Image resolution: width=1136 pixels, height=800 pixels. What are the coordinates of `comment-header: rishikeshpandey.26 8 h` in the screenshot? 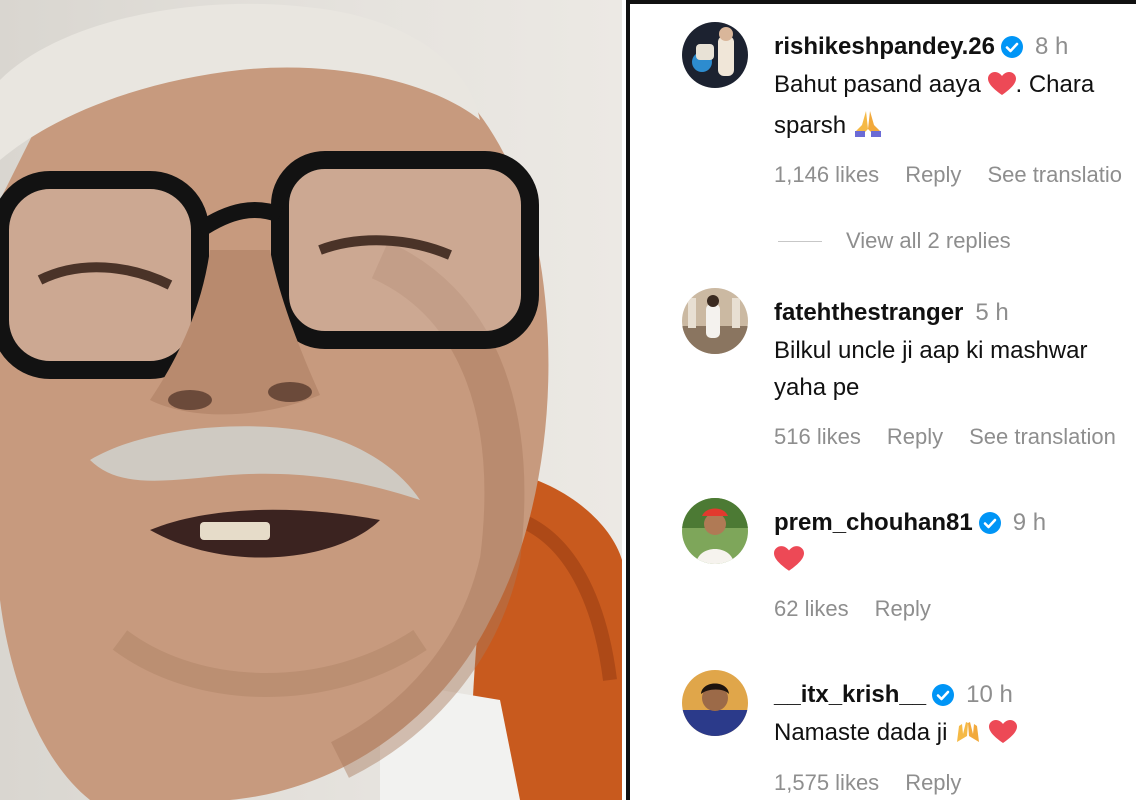 It's located at (921, 47).